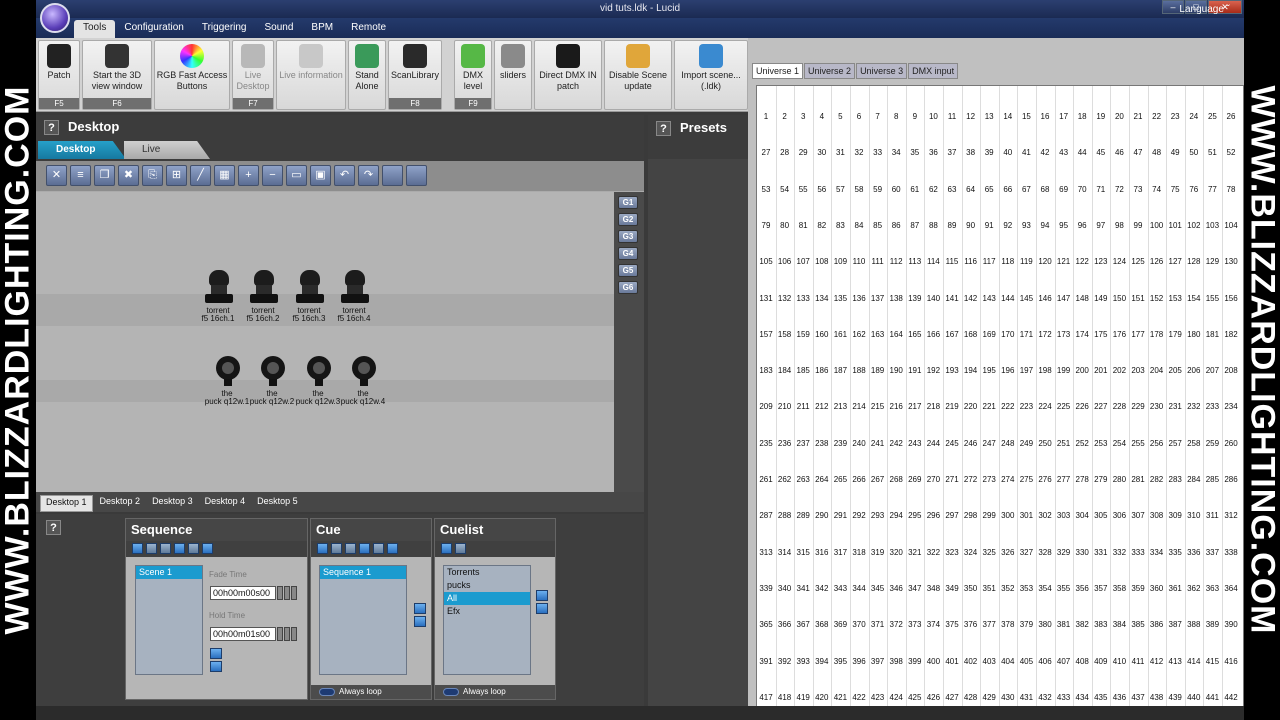 The height and width of the screenshot is (720, 1280). I want to click on dmx-channel-cell: 62, so click(933, 190).